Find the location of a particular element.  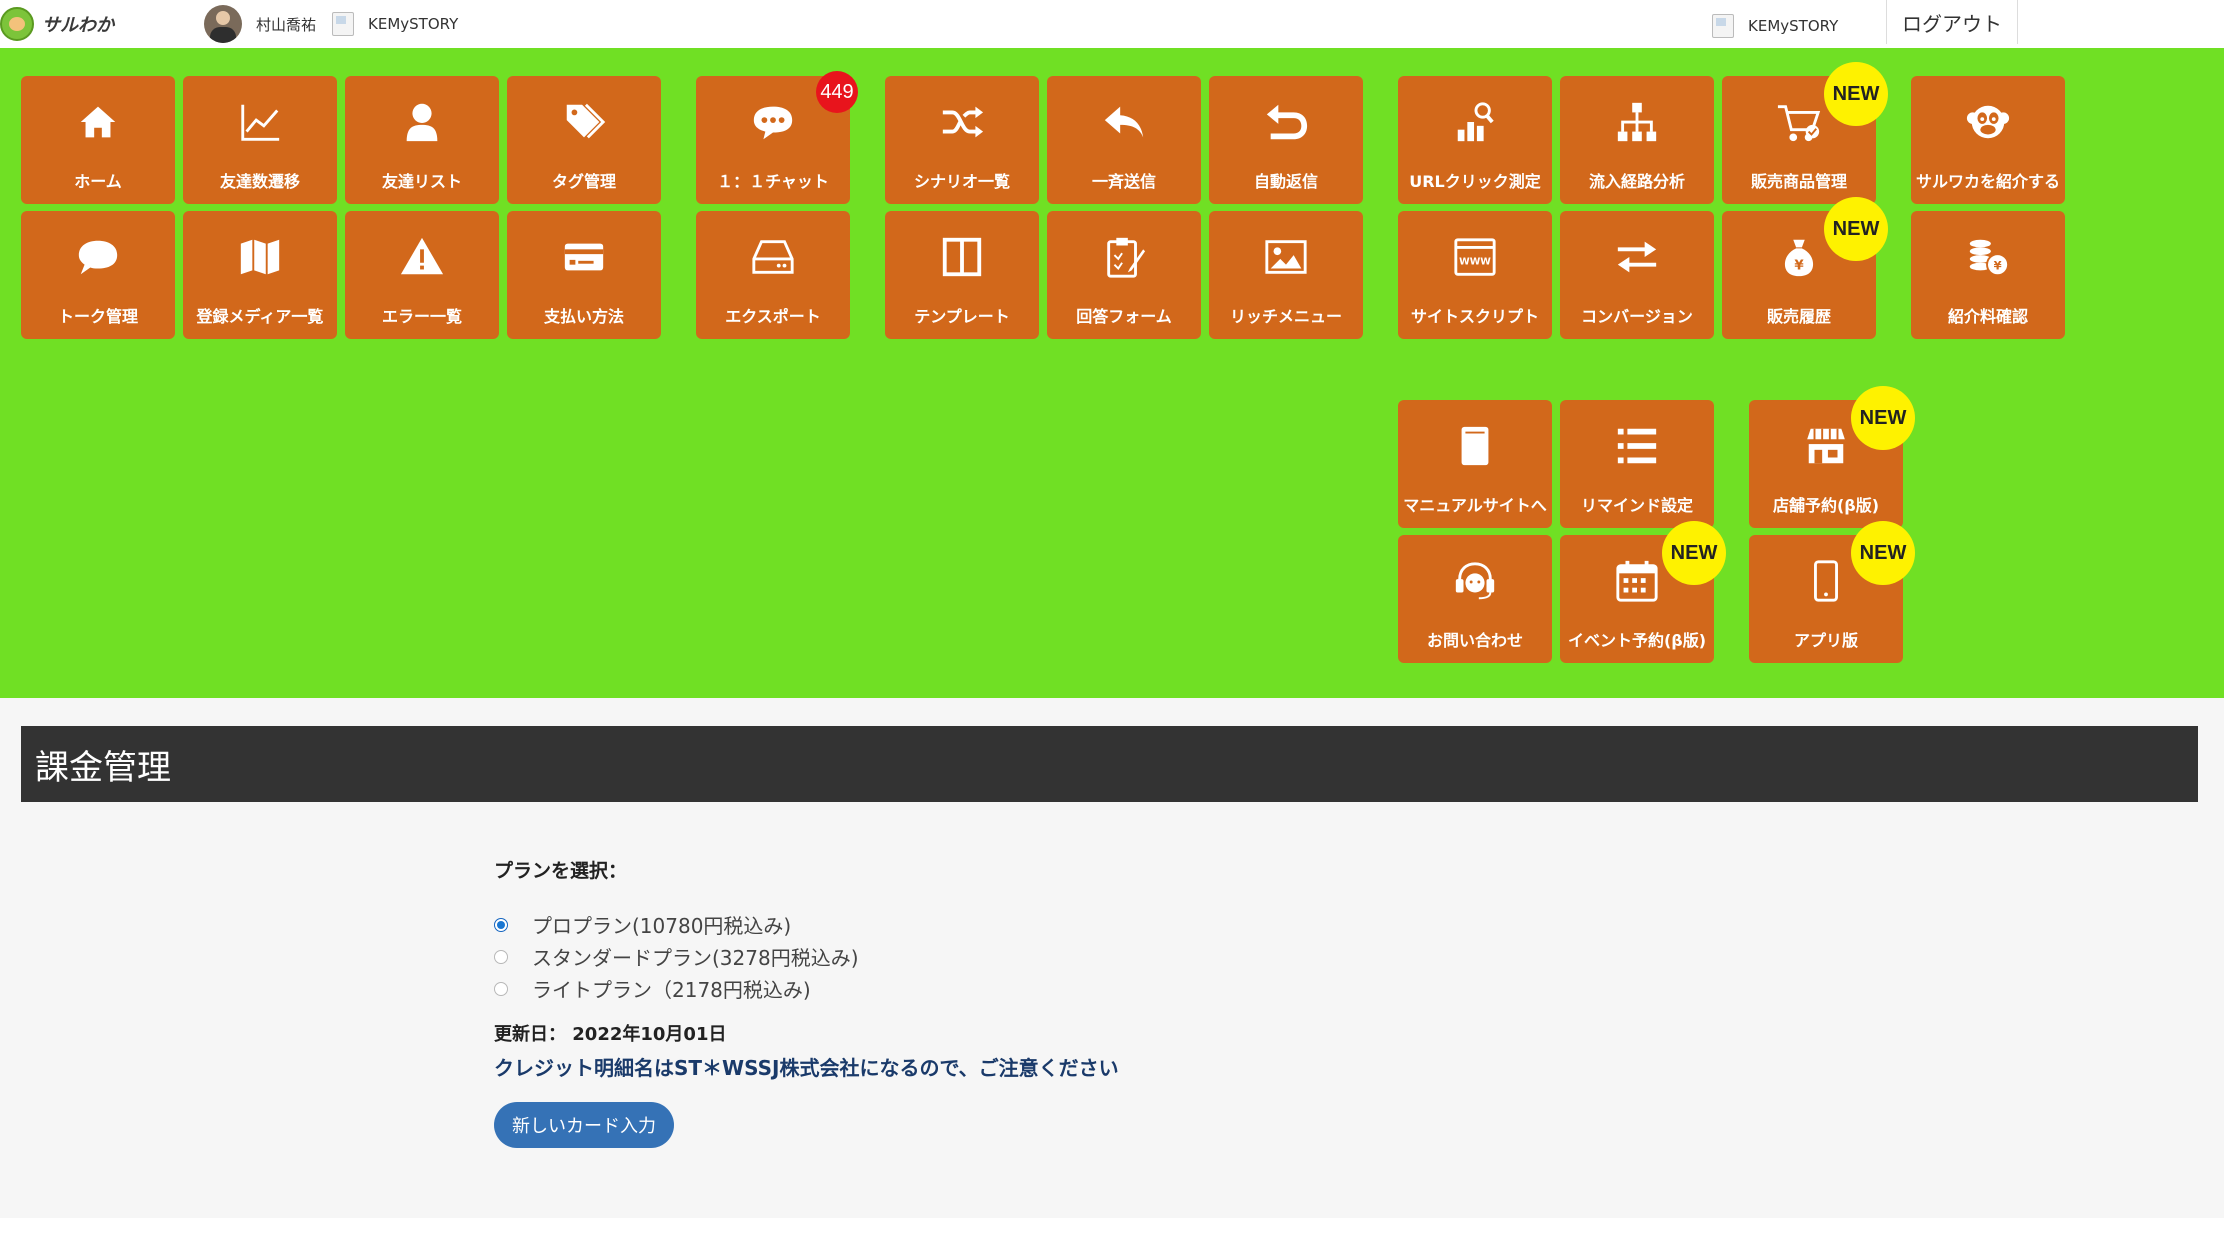

plan-heading: プランを選択： is located at coordinates (561, 871).